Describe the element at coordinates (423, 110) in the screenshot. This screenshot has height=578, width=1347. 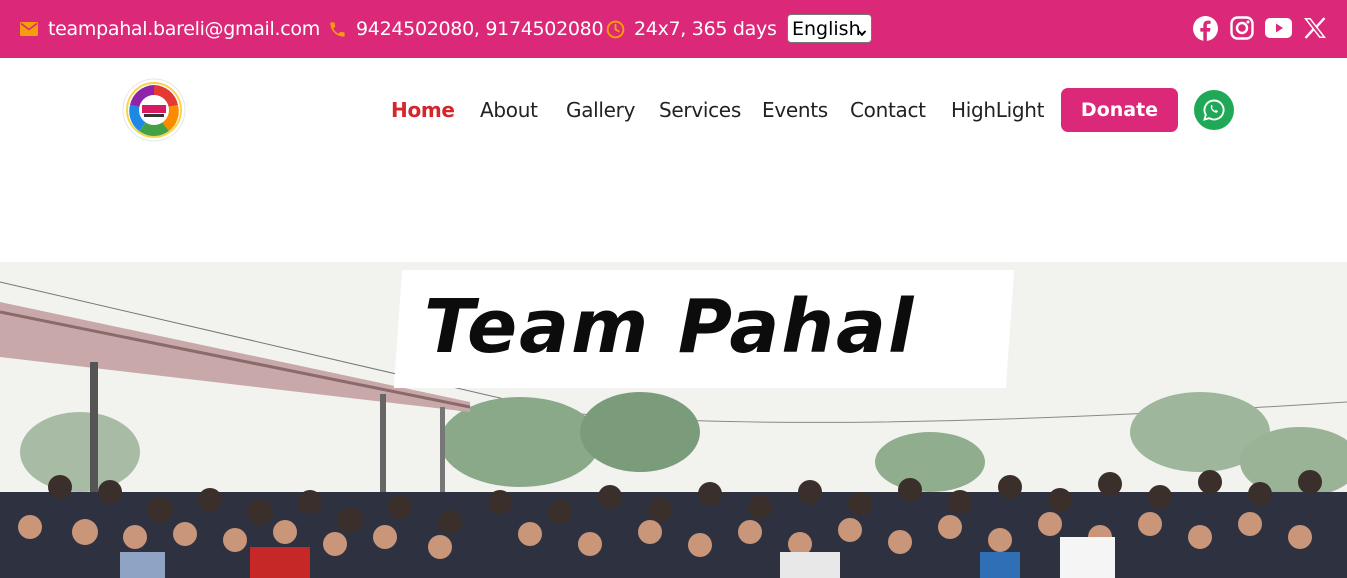
I see `nav-home: Home` at that location.